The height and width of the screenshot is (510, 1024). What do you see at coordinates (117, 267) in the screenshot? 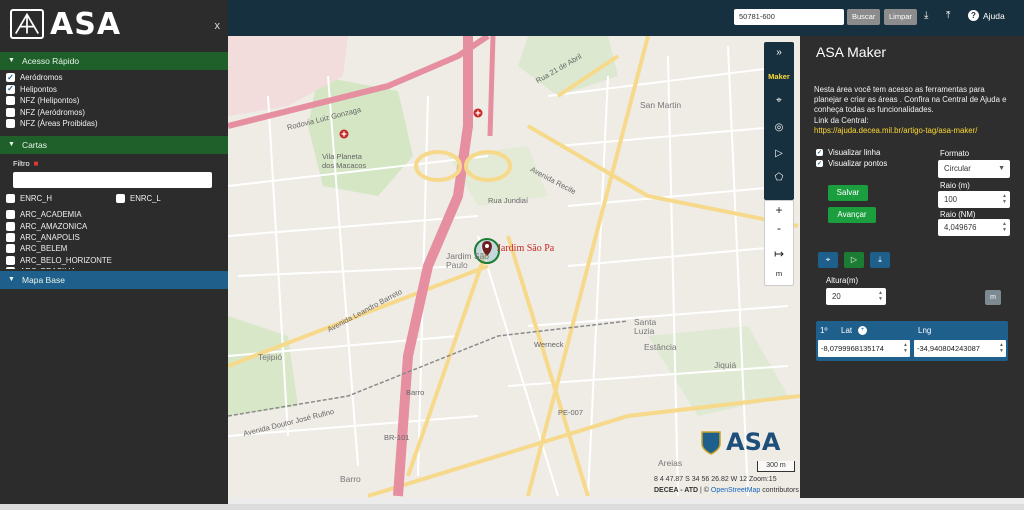
I see `checkbox-row: ARC_BRASILIA` at bounding box center [117, 267].